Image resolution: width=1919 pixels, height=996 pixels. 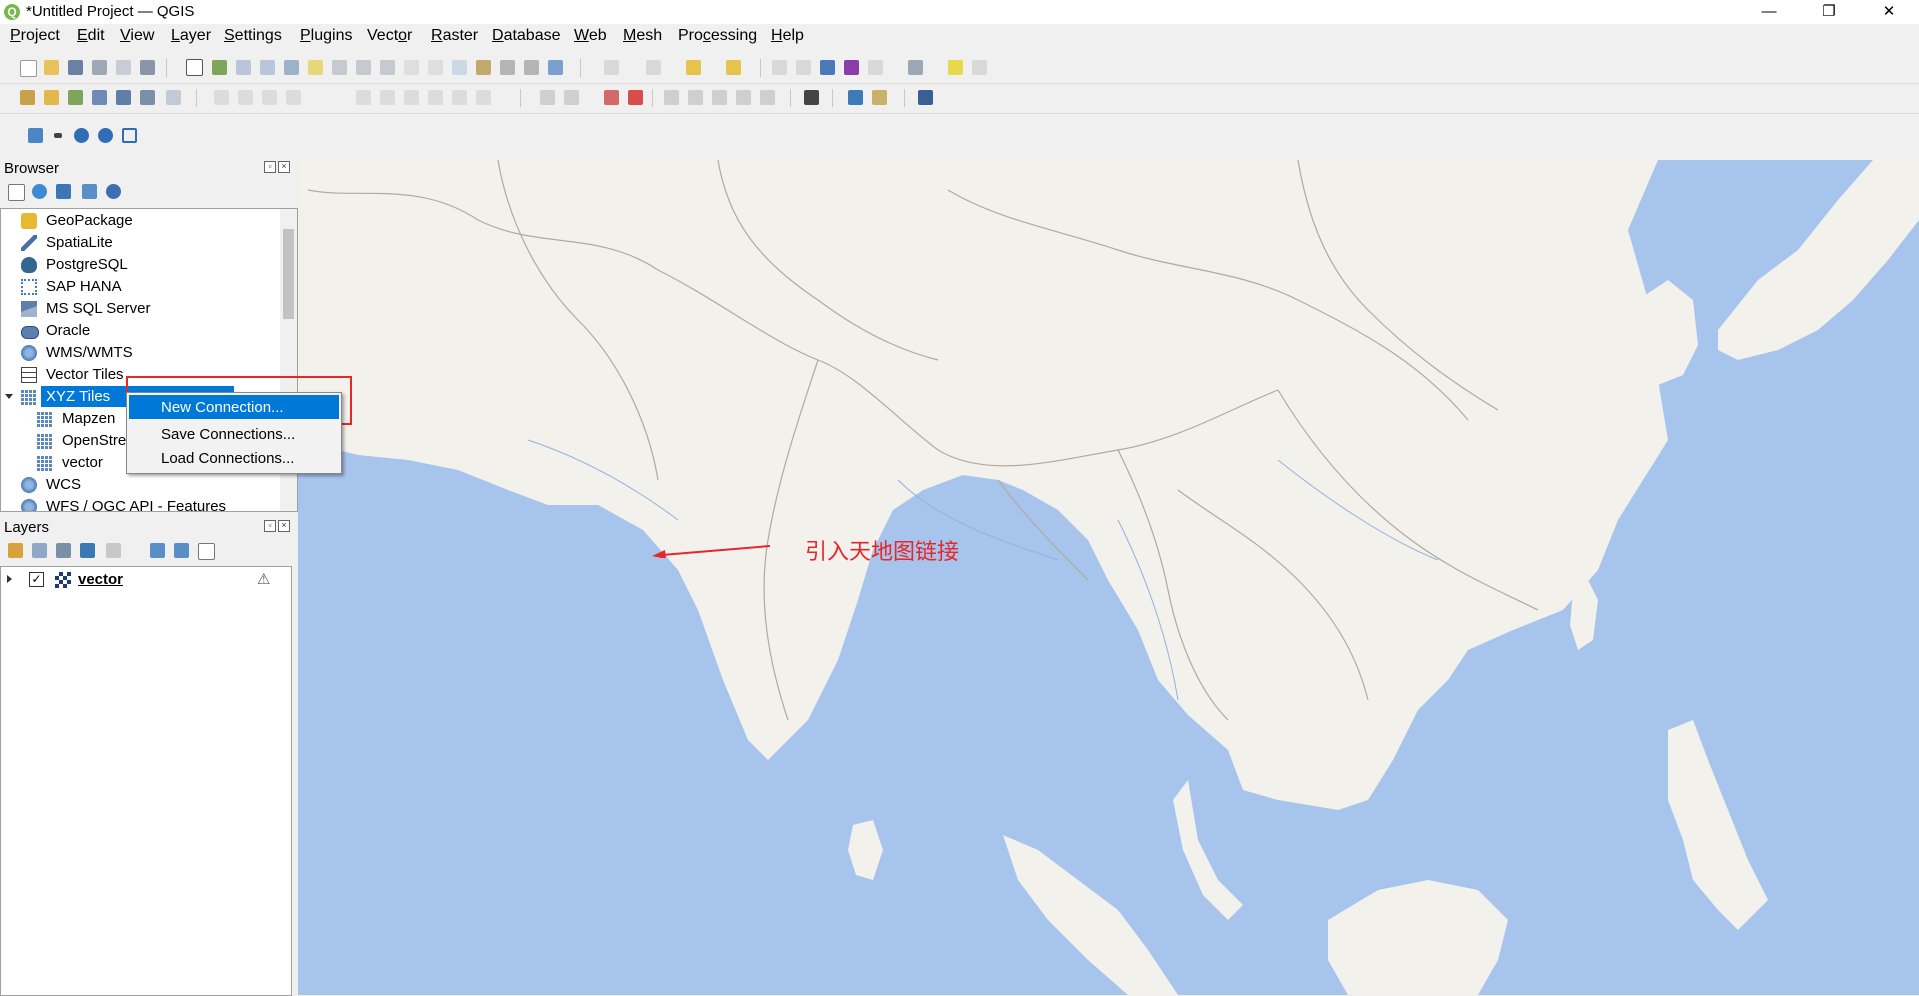 I want to click on zoom-to-layer-icon, so click(x=339, y=67).